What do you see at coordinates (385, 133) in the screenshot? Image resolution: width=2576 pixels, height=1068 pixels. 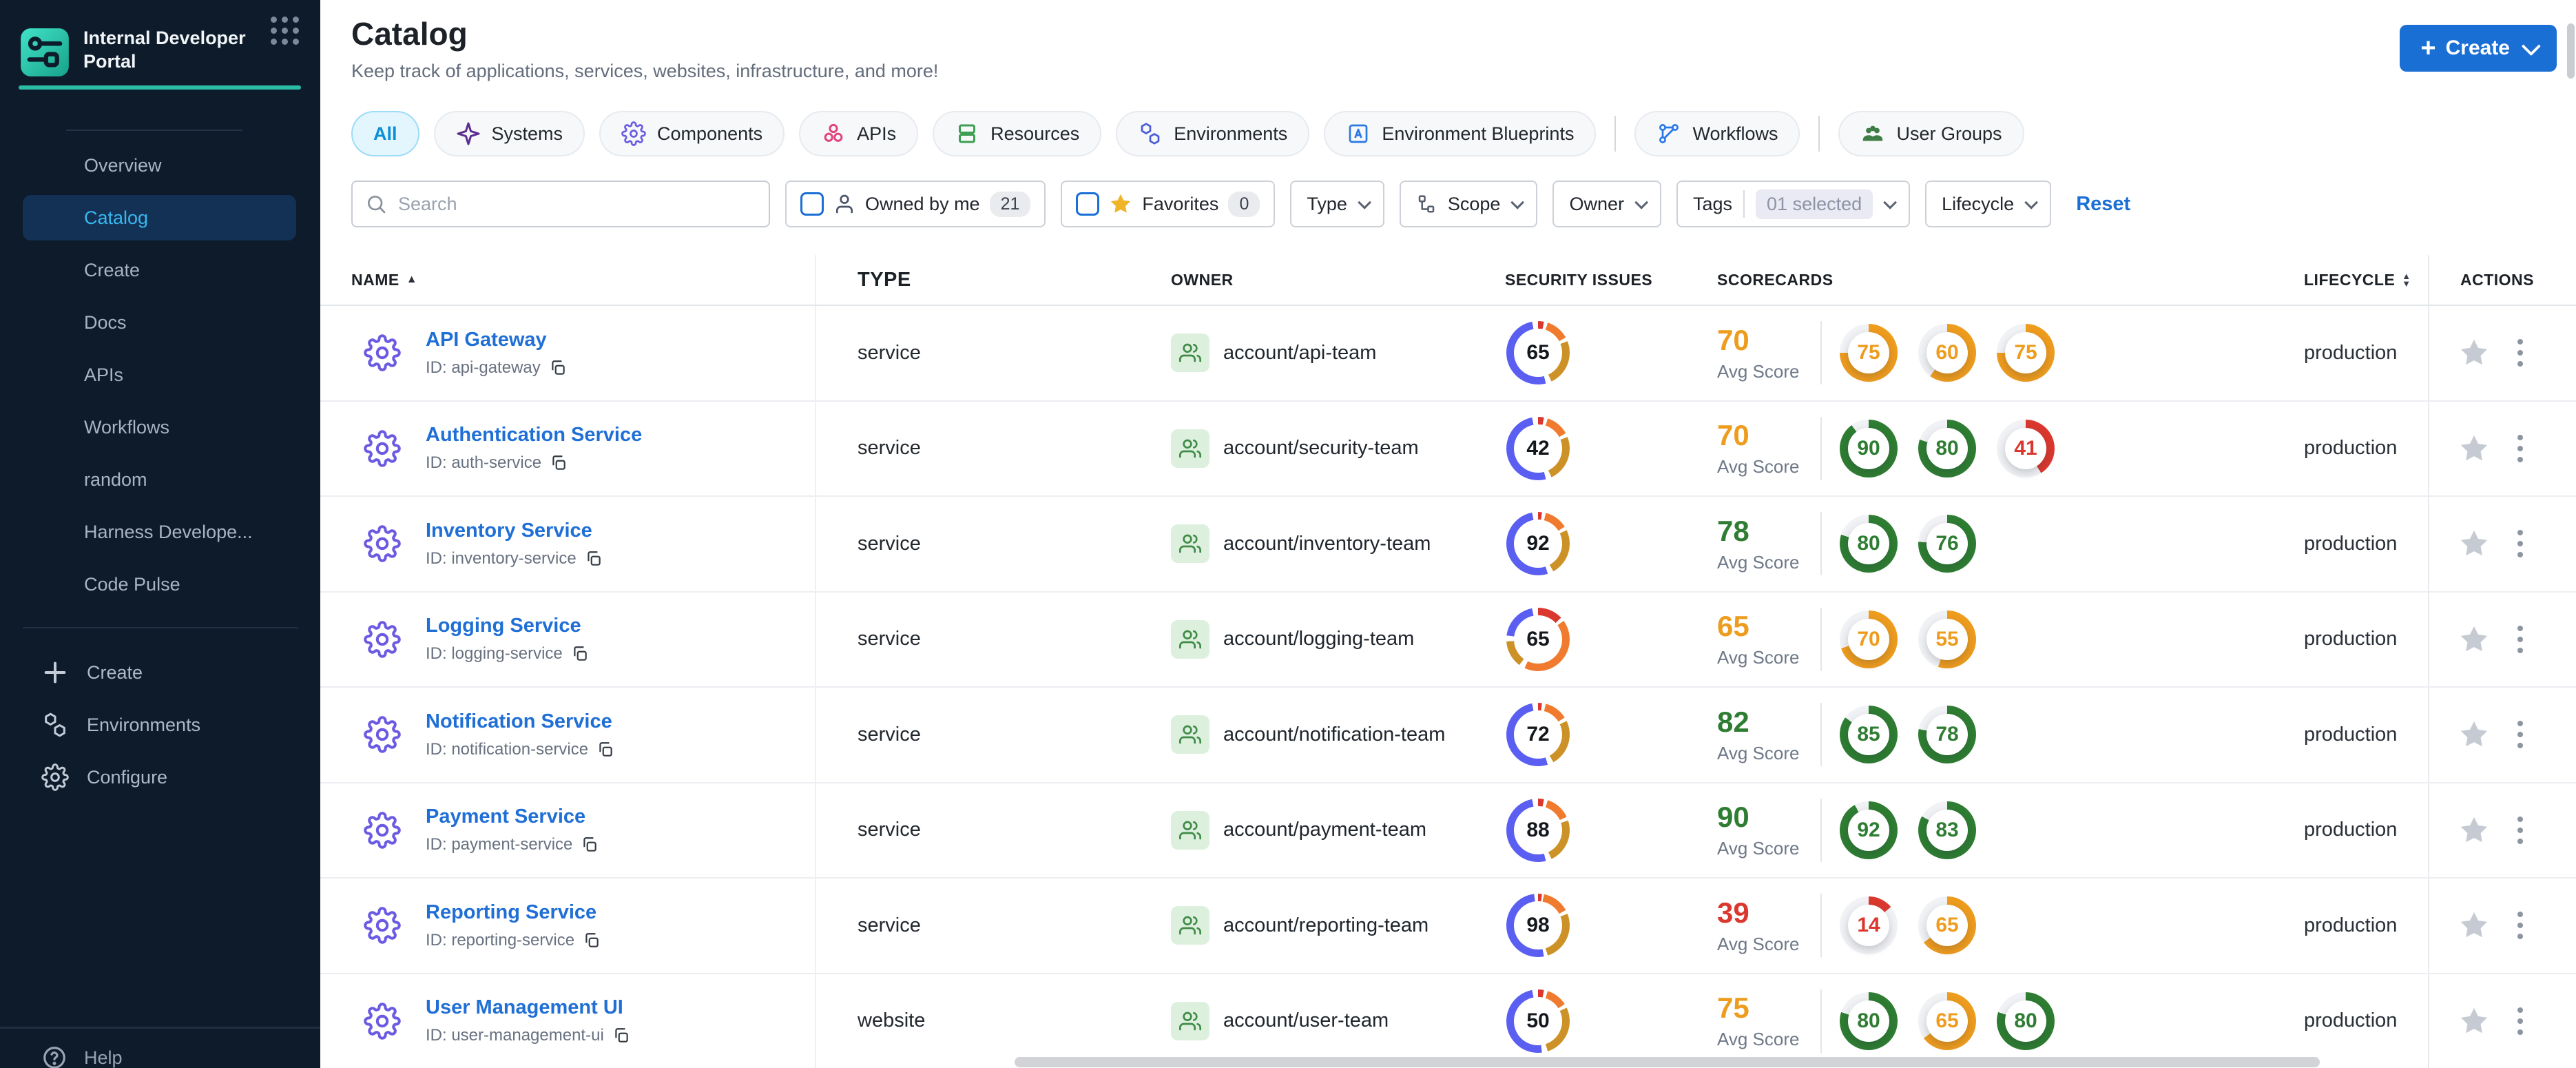 I see `tab-all: All` at bounding box center [385, 133].